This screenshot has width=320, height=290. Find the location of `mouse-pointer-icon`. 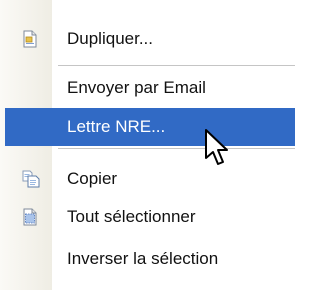

mouse-pointer-icon is located at coordinates (216, 147).